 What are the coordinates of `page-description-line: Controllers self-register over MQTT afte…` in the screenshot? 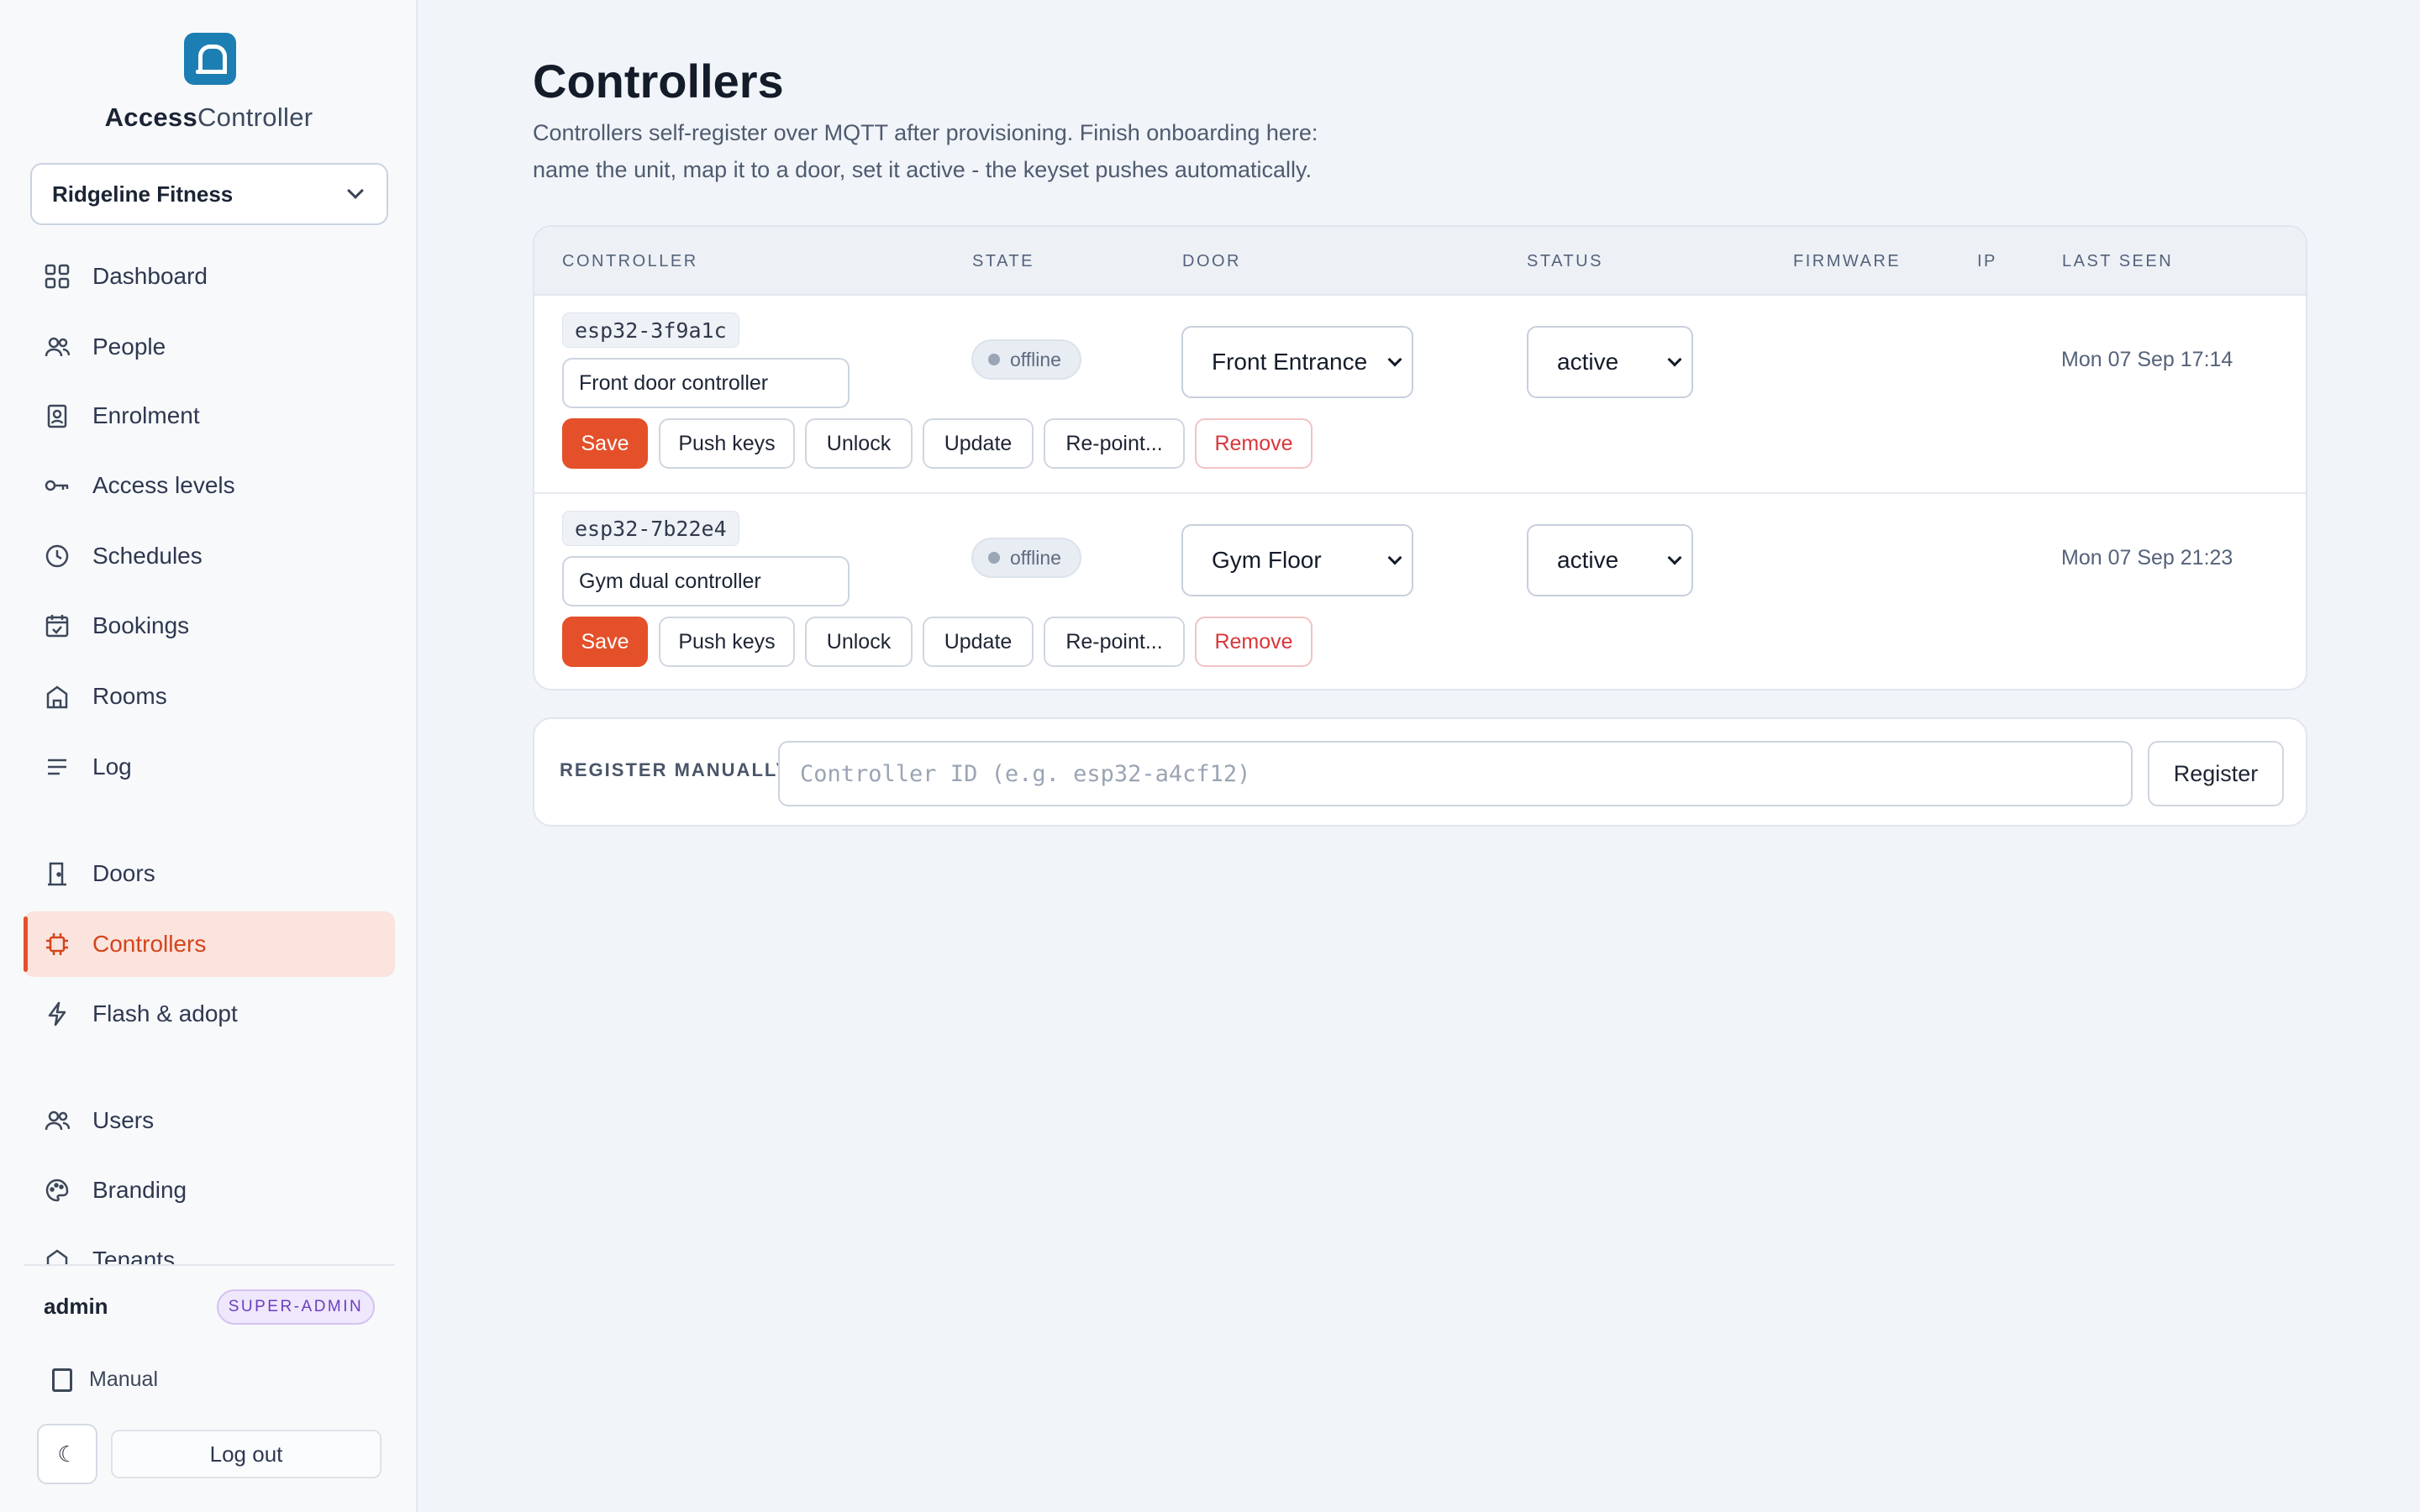 It's located at (926, 132).